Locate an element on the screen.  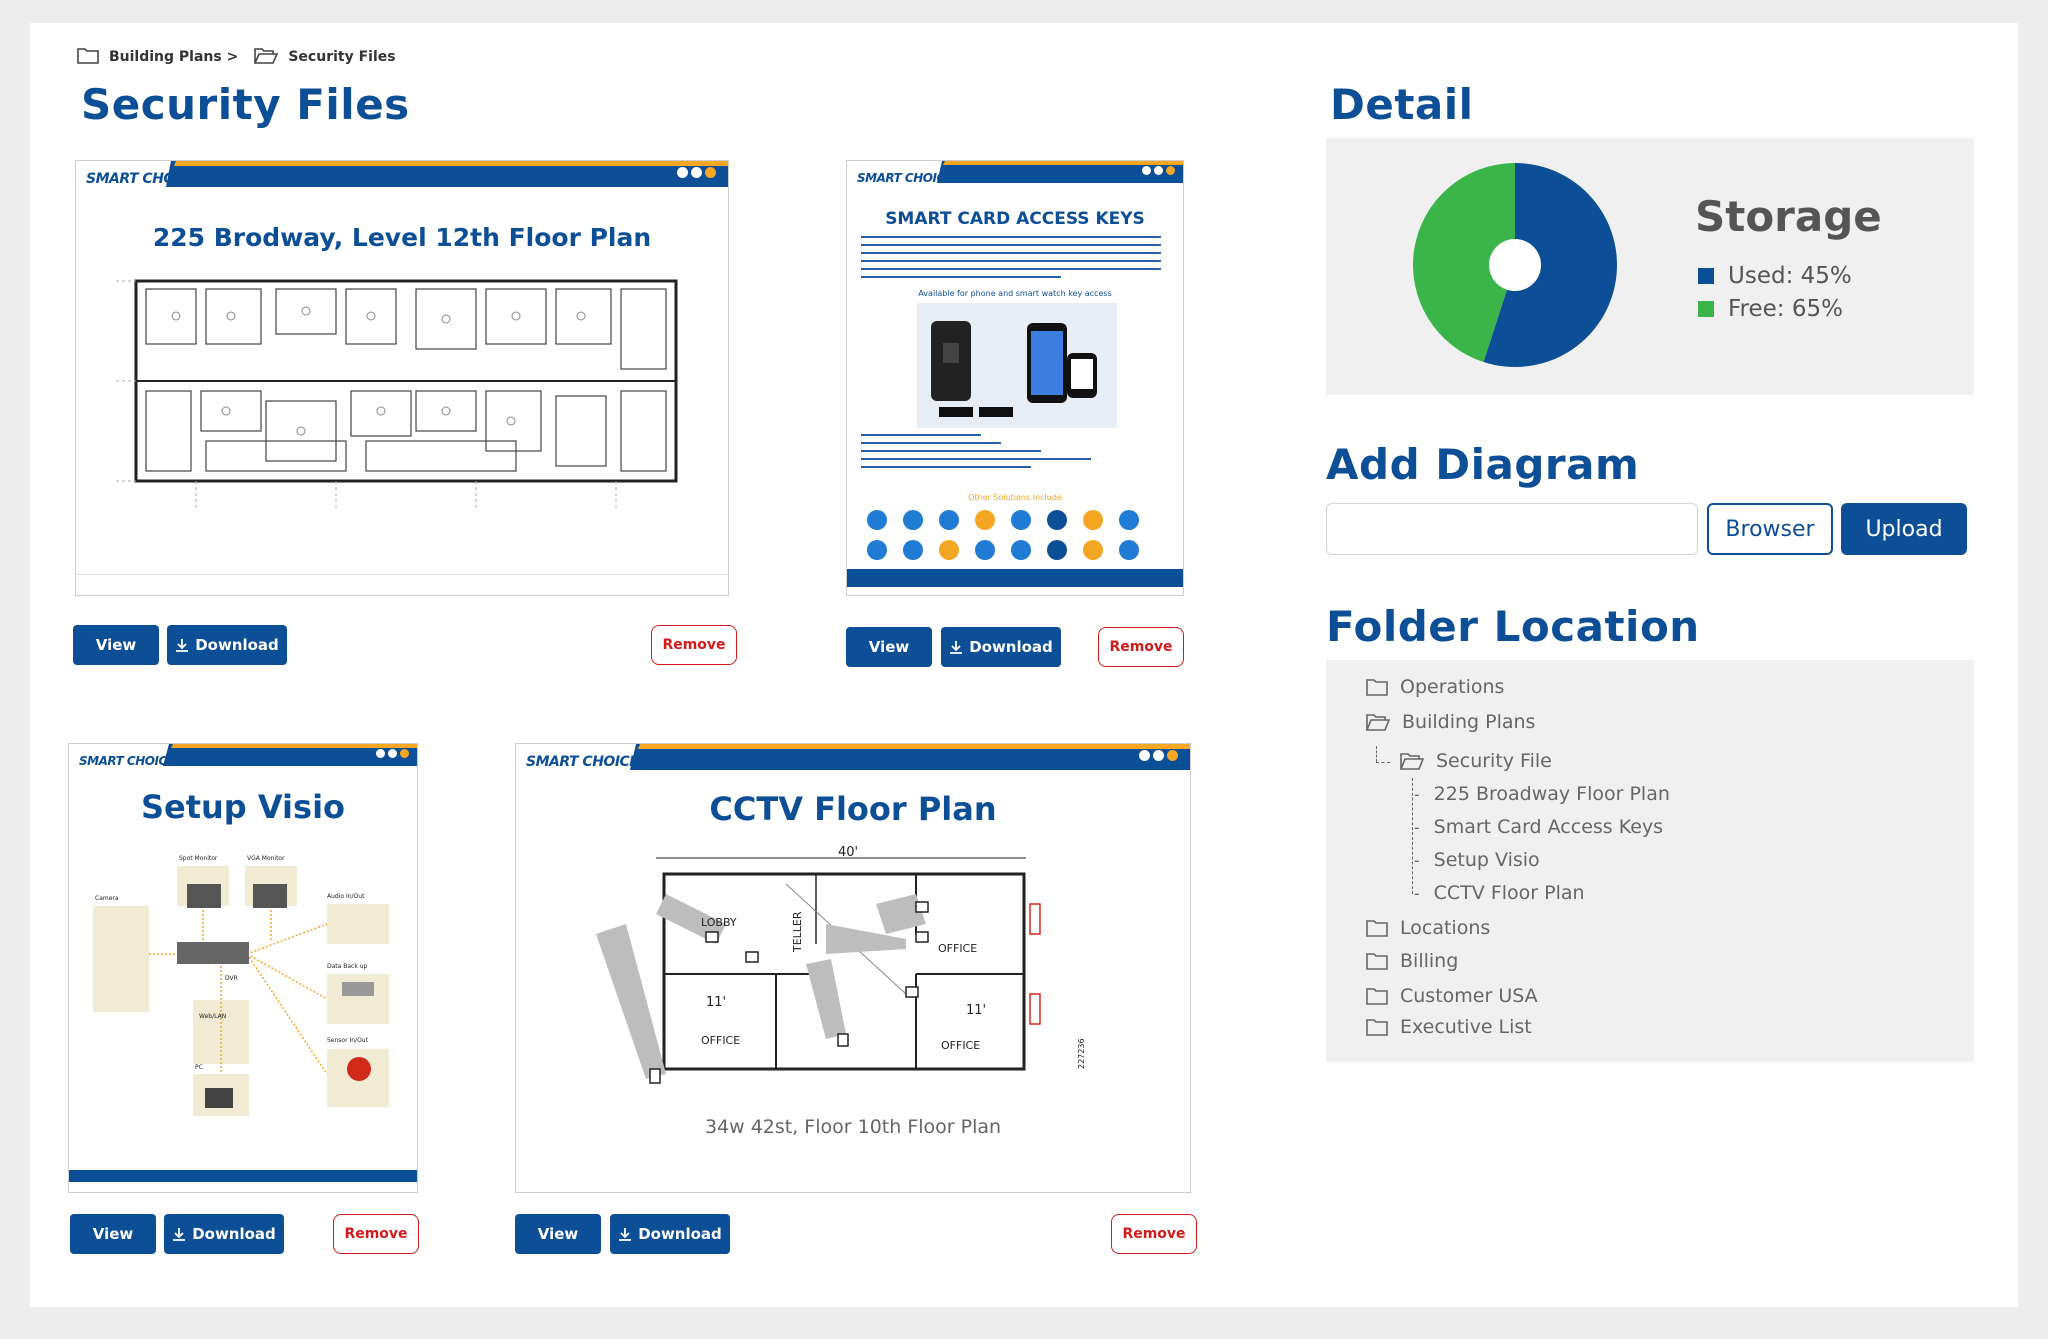
tree-item-label: 225 Broadway Floor Plan is located at coordinates (1551, 794).